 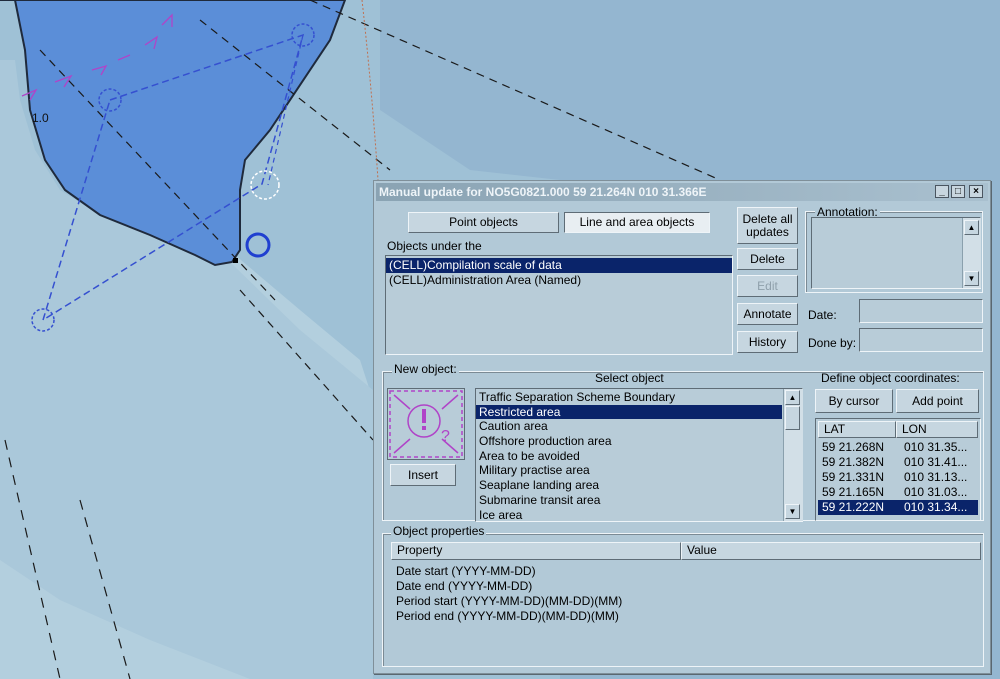 I want to click on position-marker, so click(x=235, y=260).